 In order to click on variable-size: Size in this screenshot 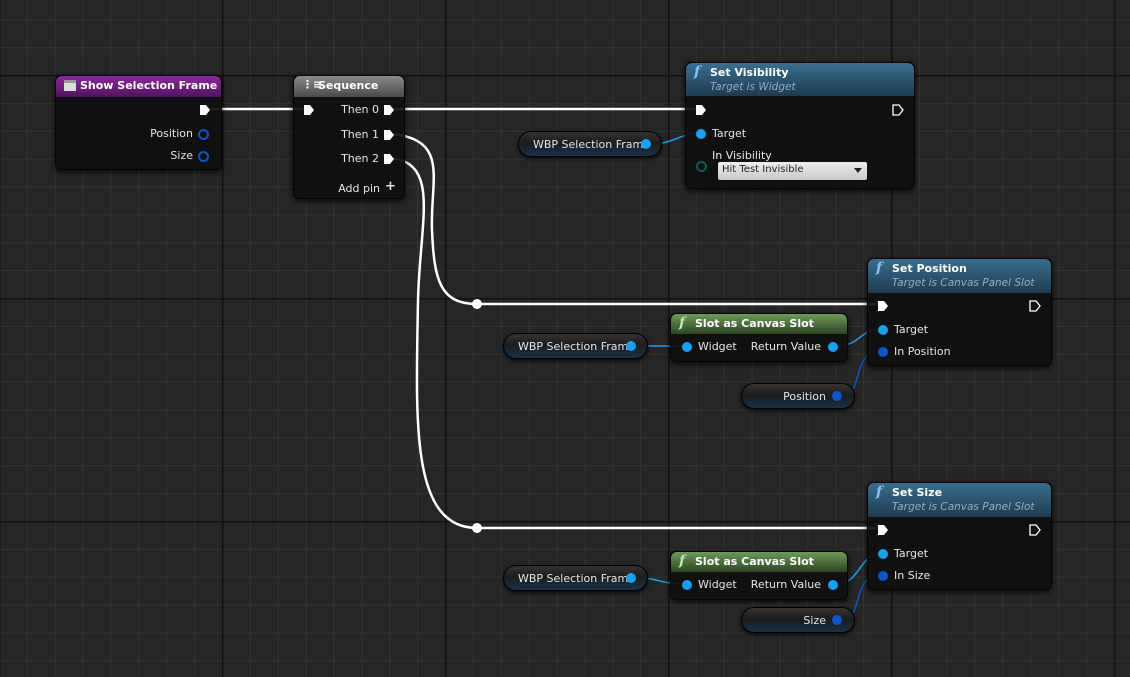, I will do `click(798, 620)`.